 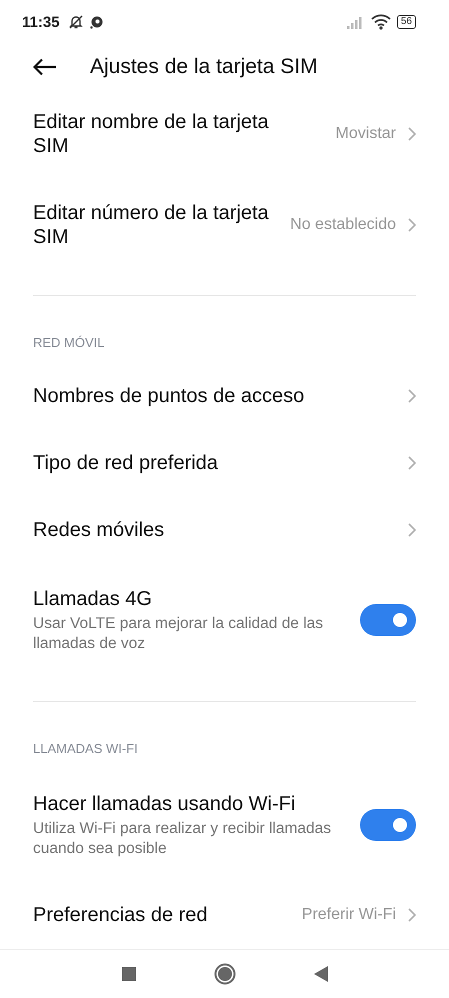 I want to click on settings-item: Nombres de puntos de acceso, so click(x=224, y=396).